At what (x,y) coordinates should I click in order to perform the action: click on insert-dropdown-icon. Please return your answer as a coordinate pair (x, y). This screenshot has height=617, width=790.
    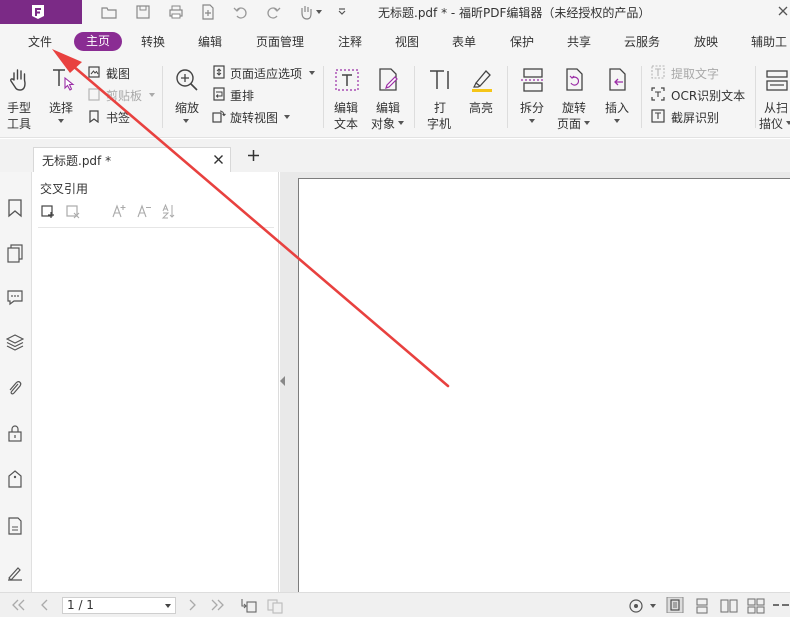
    Looking at the image, I should click on (617, 121).